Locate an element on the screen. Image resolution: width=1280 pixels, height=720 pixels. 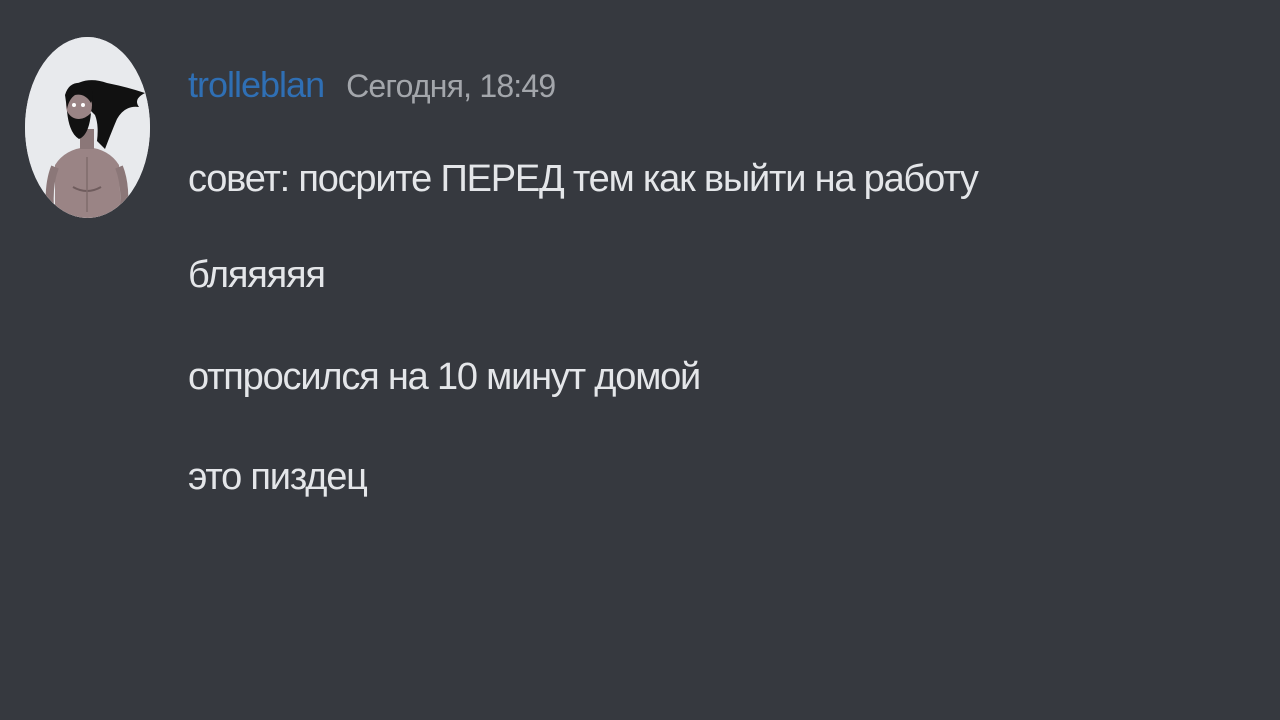
message-line: отпросился на 10 минут домой is located at coordinates (444, 377).